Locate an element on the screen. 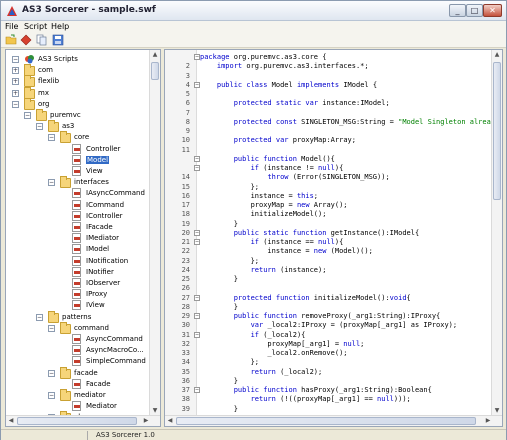  tree-item-label: puremvc is located at coordinates (65, 115).